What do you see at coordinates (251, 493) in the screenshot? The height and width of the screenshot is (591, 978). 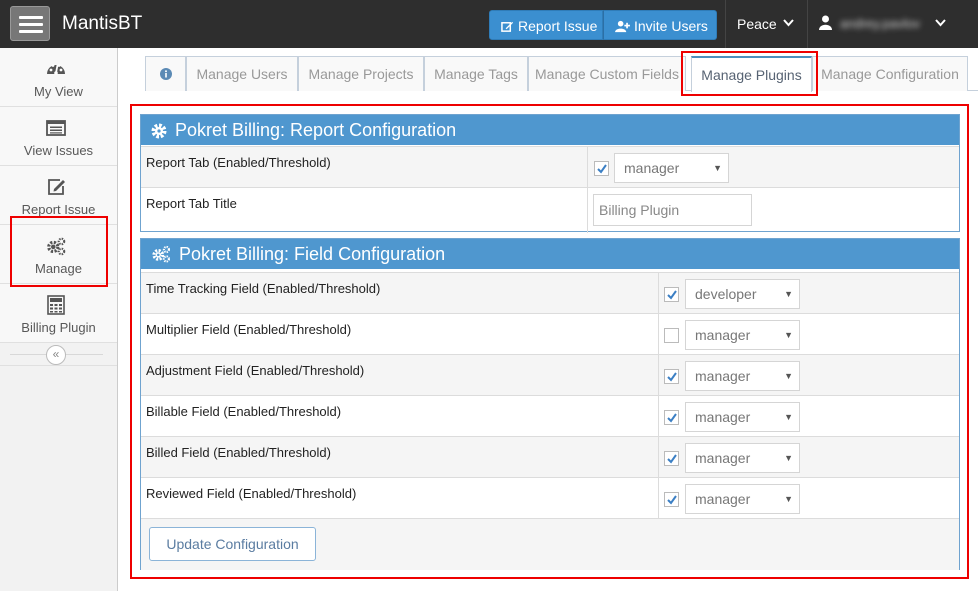 I see `field-label: Reviewed Field (Enabled/Threshold)` at bounding box center [251, 493].